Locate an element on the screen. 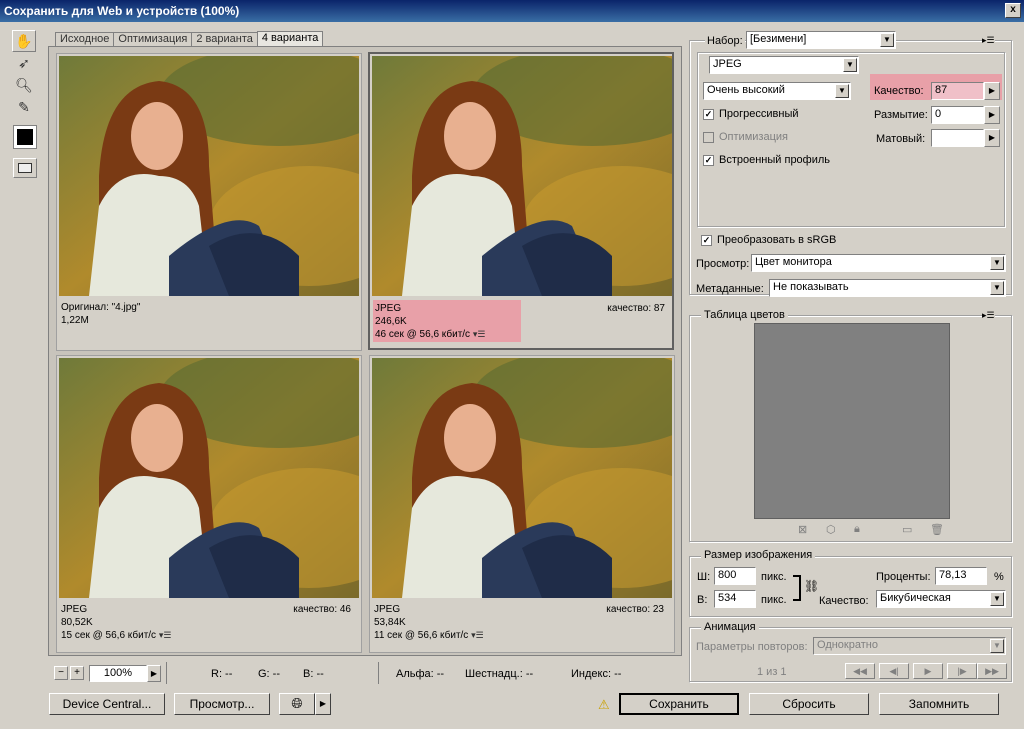 This screenshot has width=1024, height=729. preview-value: Цвет монитора is located at coordinates (793, 262).